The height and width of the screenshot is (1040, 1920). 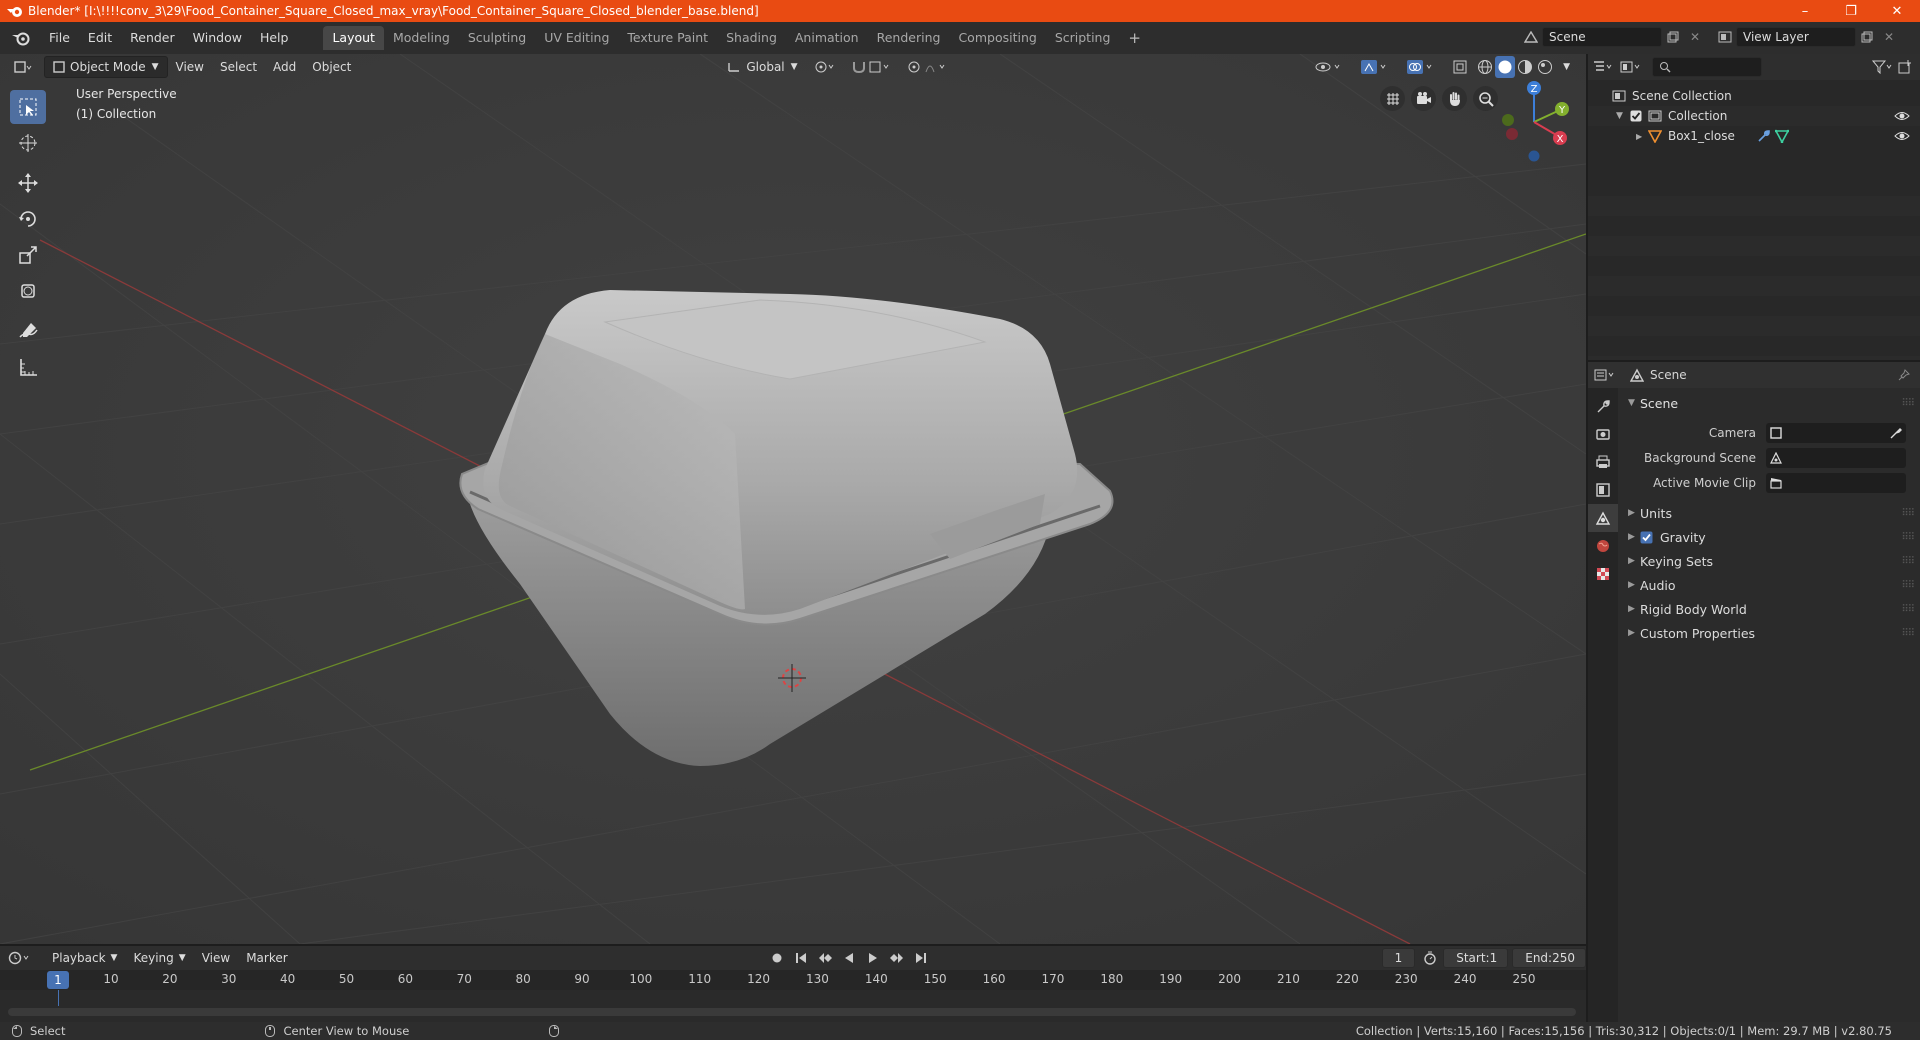 I want to click on gravity-panel: ▶ Gravity ⠿⠿, so click(x=1770, y=537).